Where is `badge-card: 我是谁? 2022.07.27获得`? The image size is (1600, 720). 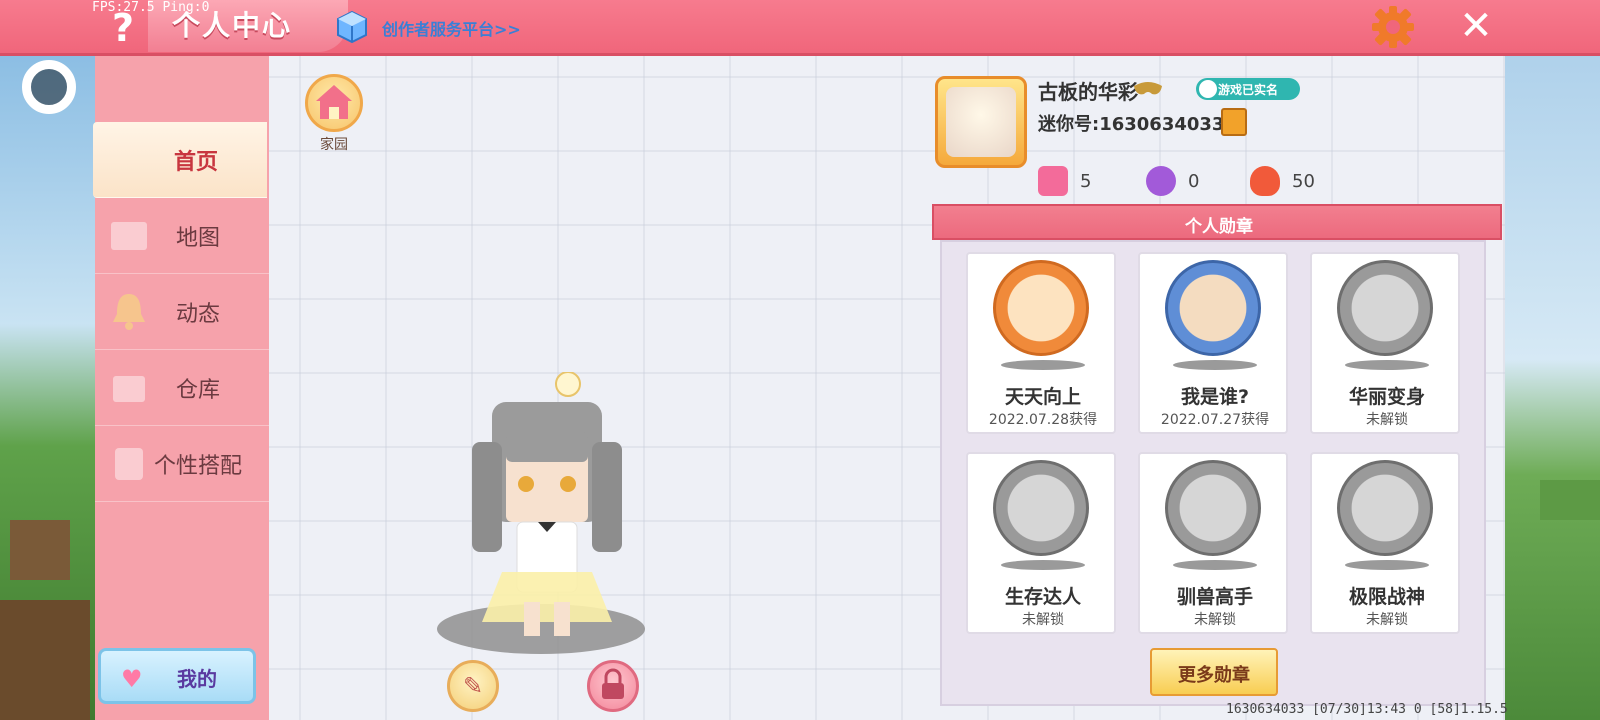 badge-card: 我是谁? 2022.07.27获得 is located at coordinates (1213, 343).